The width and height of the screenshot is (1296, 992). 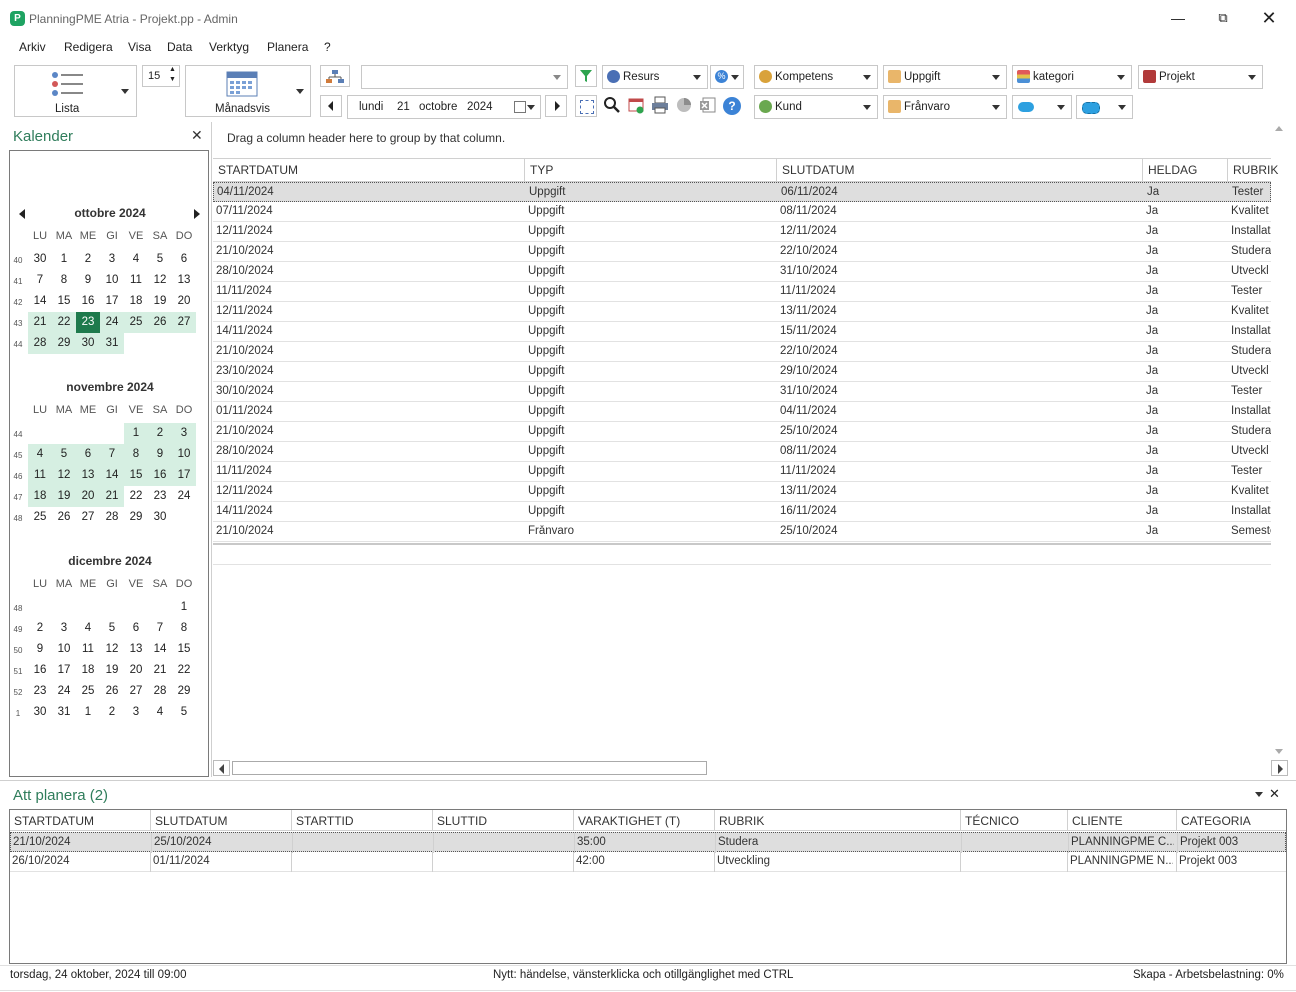 I want to click on column-header-startdatum: STARTDATUM, so click(x=54, y=821).